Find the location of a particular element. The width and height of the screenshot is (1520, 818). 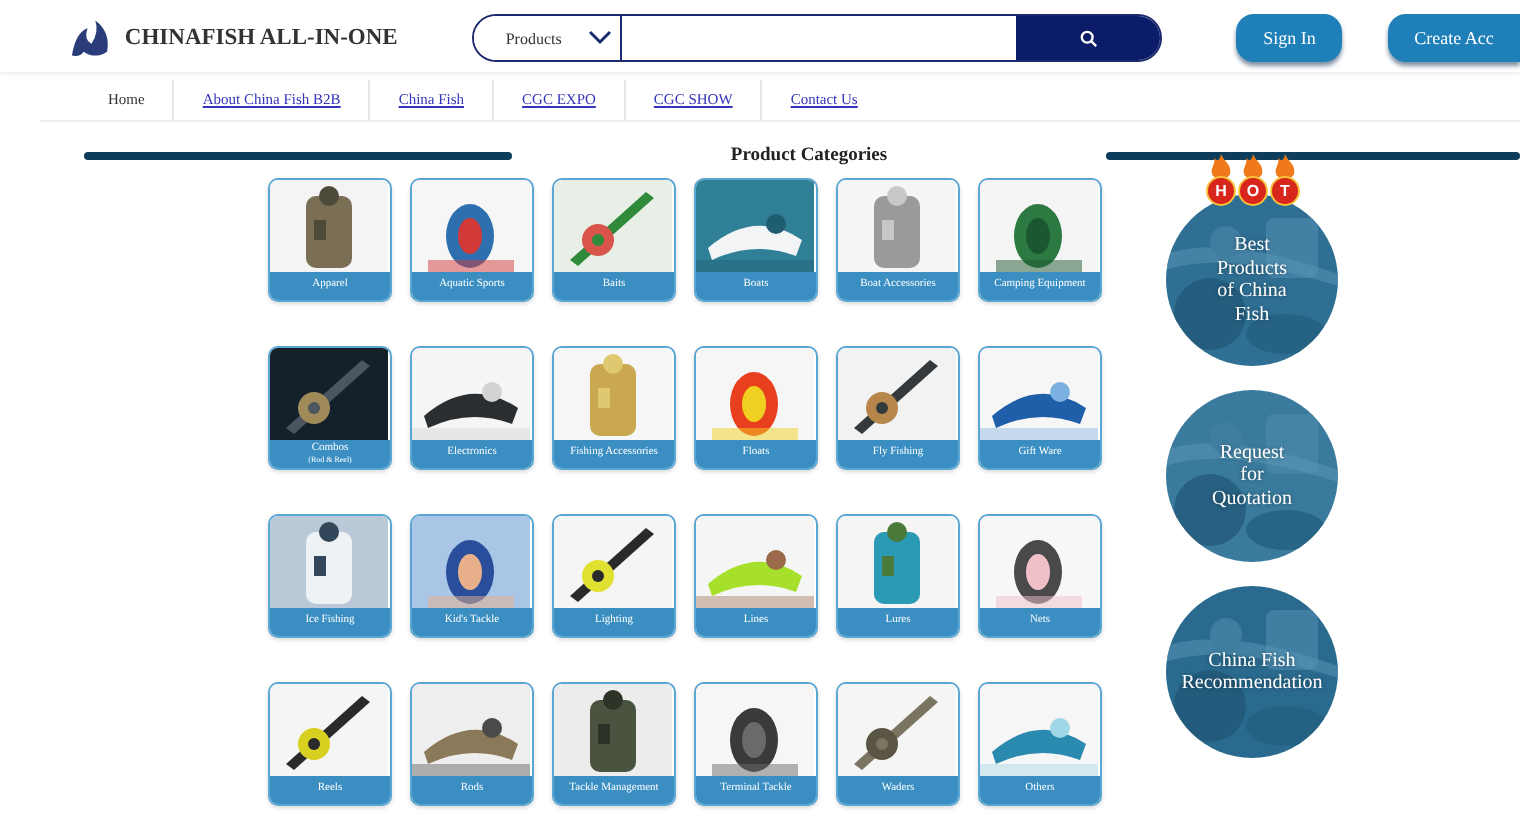

section-title: Product Categories is located at coordinates (809, 156).